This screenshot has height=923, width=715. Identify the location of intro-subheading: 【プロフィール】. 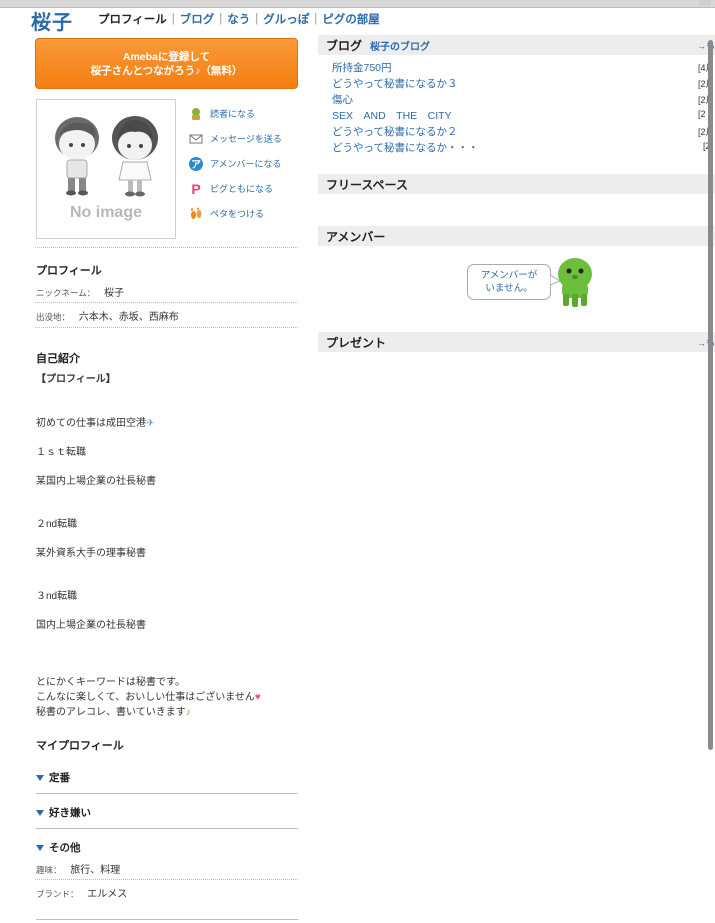
(76, 379).